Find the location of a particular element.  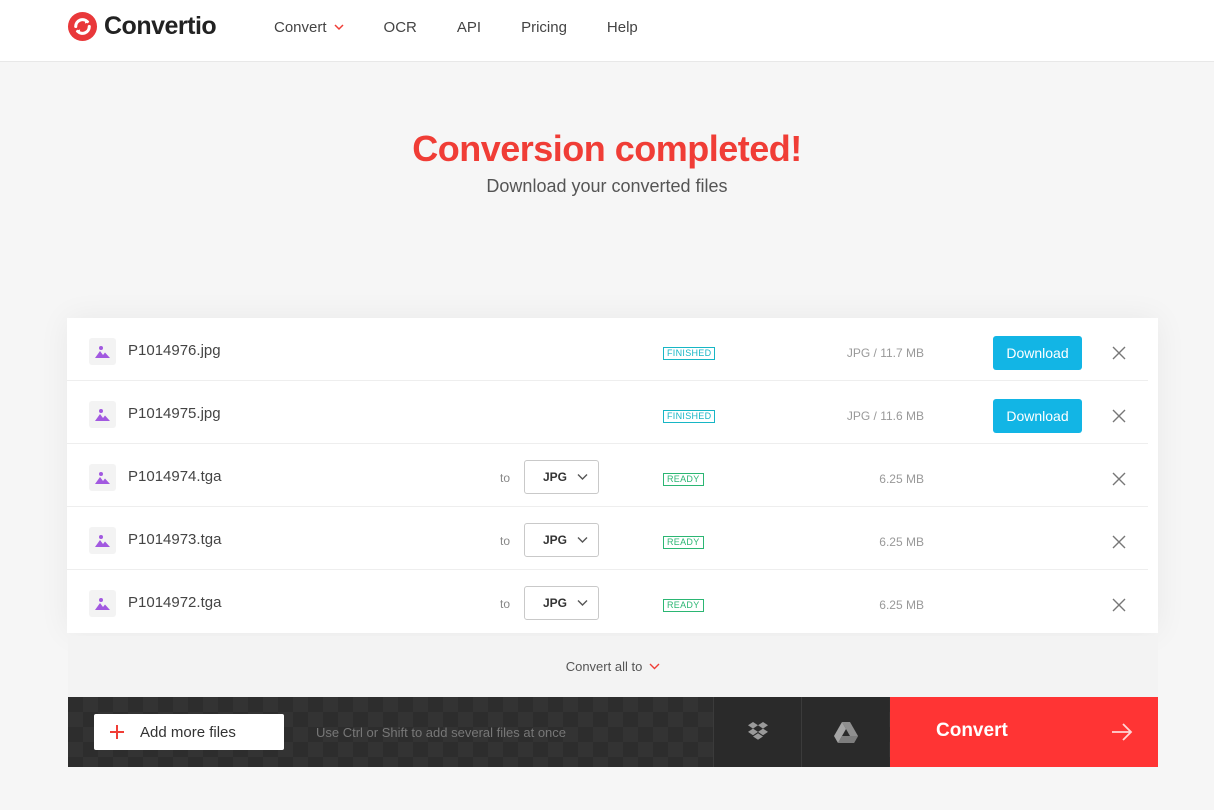

main-nav: Convert OCR API Pricing Help is located at coordinates (476, 27).